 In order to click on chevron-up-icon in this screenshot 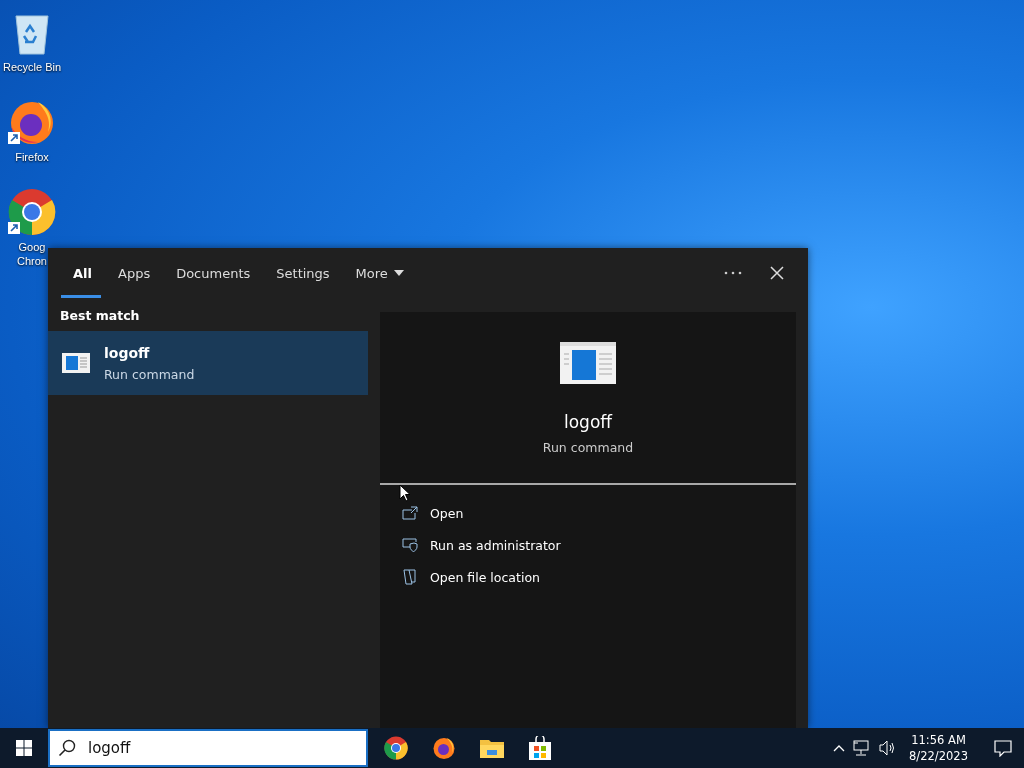, I will do `click(839, 748)`.